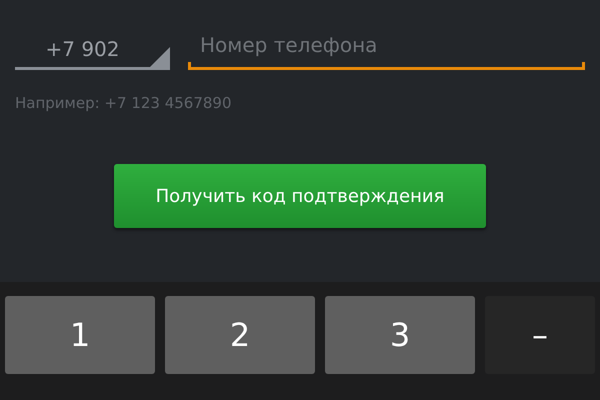 The width and height of the screenshot is (600, 400). Describe the element at coordinates (80, 335) in the screenshot. I see `keyboard-key: 1` at that location.